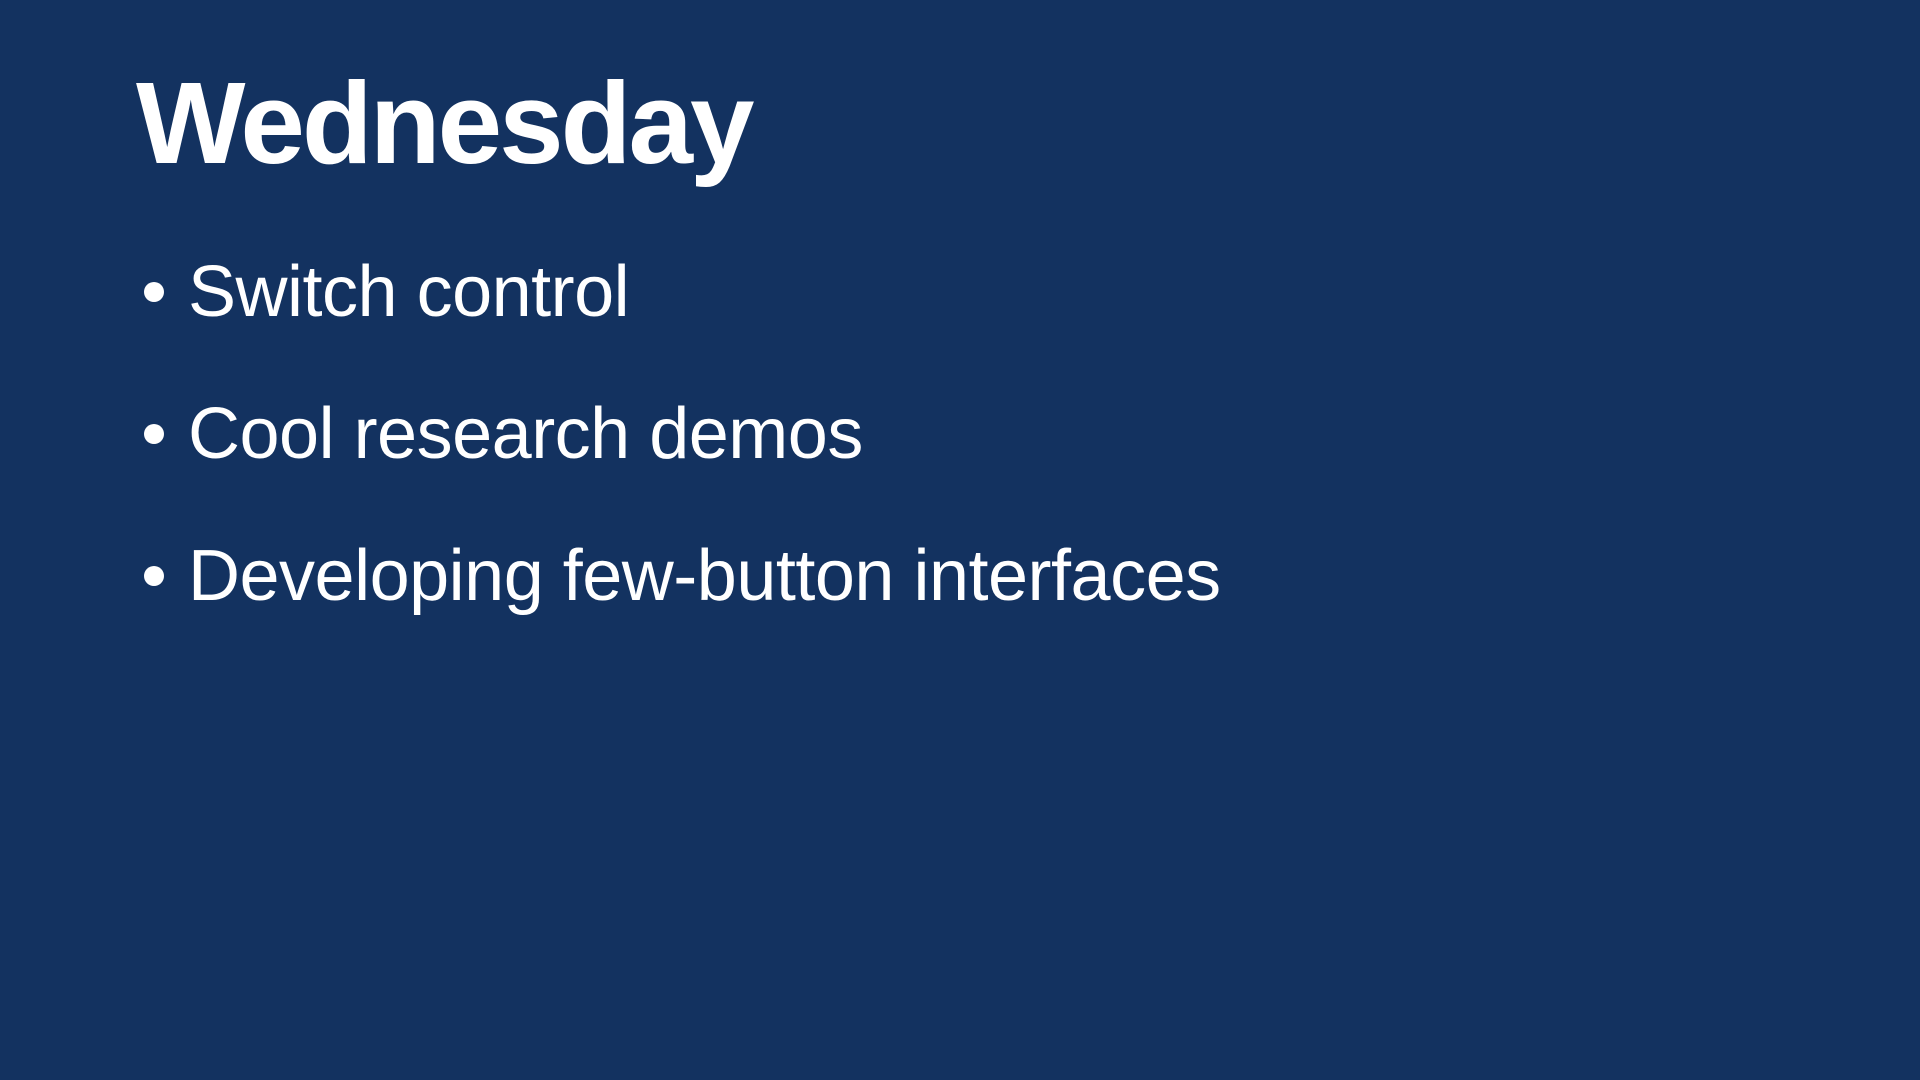 The height and width of the screenshot is (1080, 1920). I want to click on bullet-item-research-demos: Cool research demos, so click(678, 434).